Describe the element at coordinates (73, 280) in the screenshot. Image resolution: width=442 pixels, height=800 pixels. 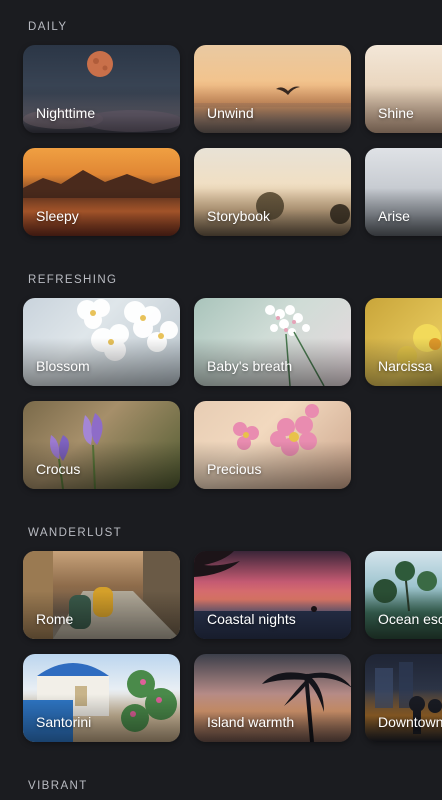
I see `section-title-refreshing: REFRESHING` at that location.